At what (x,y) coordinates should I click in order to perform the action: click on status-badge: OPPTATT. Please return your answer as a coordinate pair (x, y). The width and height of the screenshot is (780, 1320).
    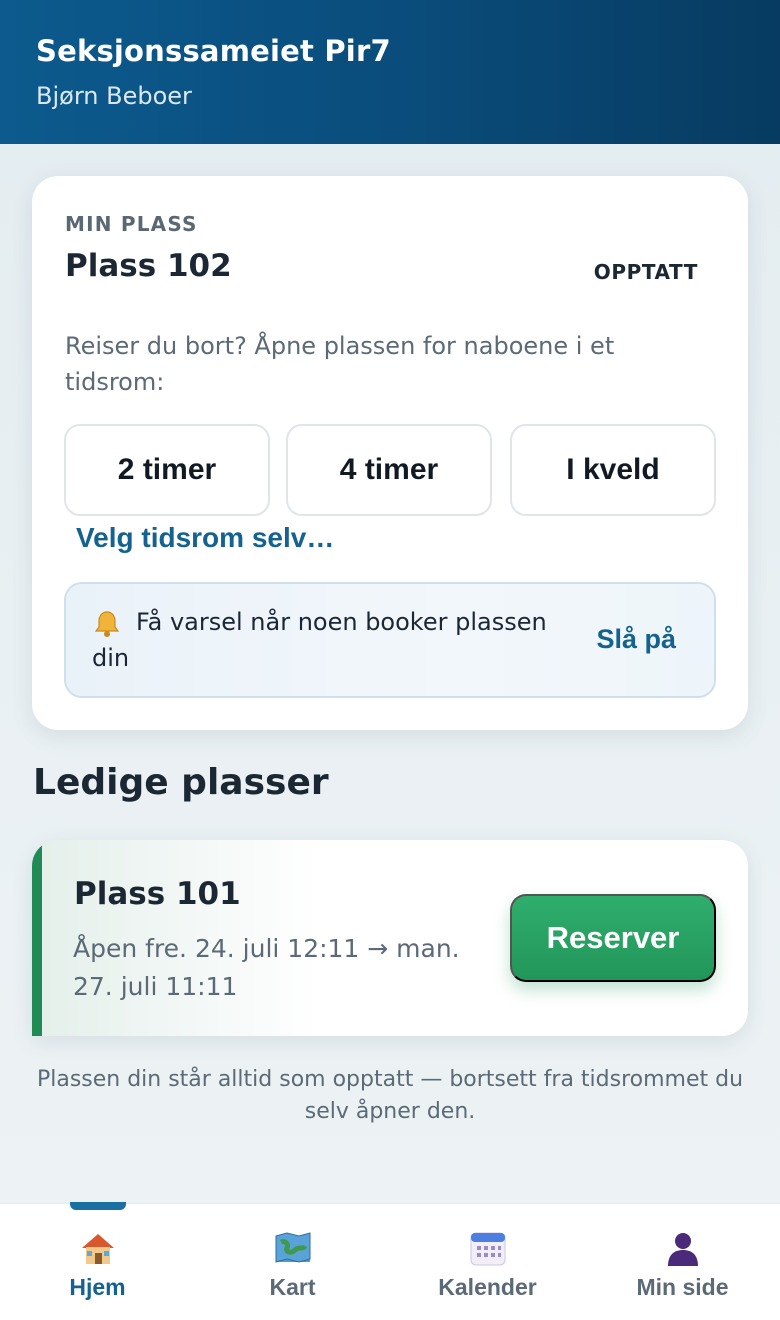
    Looking at the image, I should click on (645, 272).